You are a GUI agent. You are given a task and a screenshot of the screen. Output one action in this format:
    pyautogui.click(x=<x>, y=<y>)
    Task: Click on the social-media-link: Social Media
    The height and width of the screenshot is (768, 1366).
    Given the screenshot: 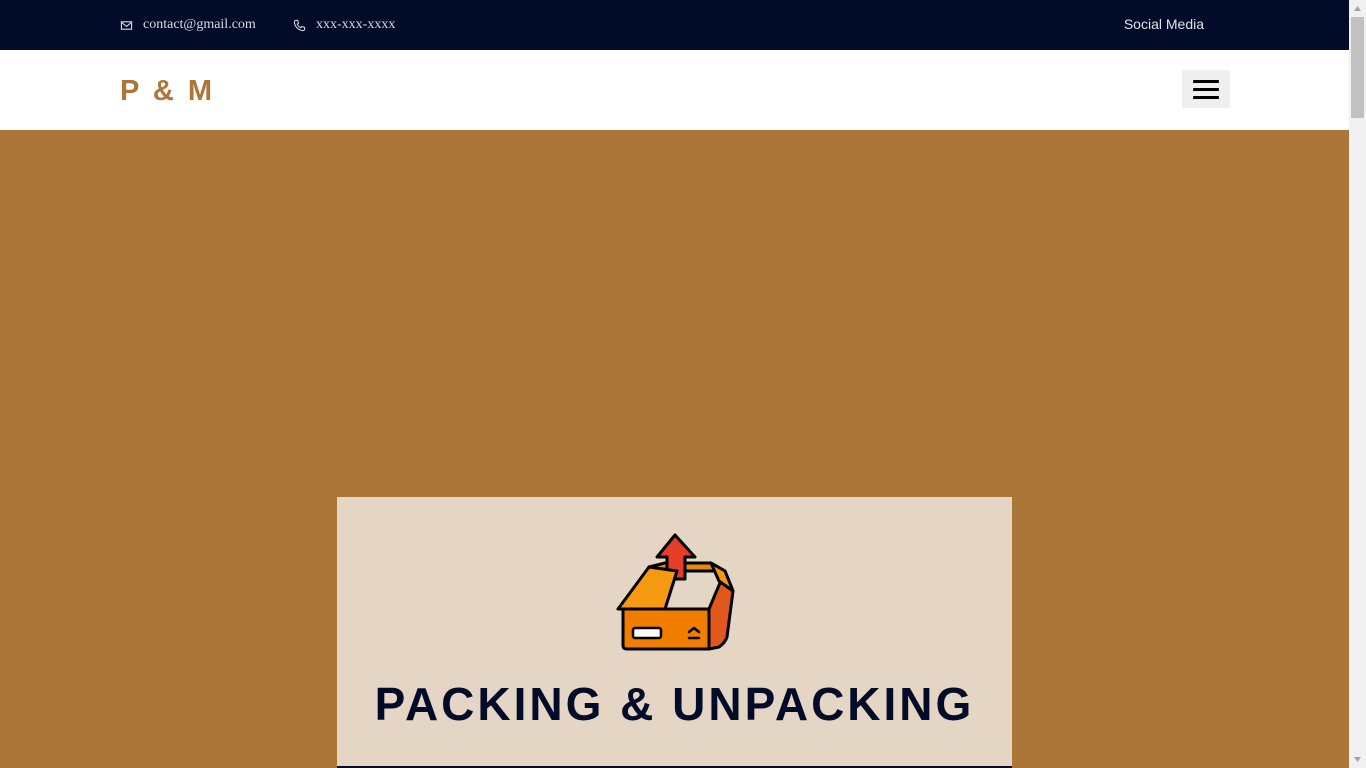 What is the action you would take?
    pyautogui.click(x=1164, y=24)
    